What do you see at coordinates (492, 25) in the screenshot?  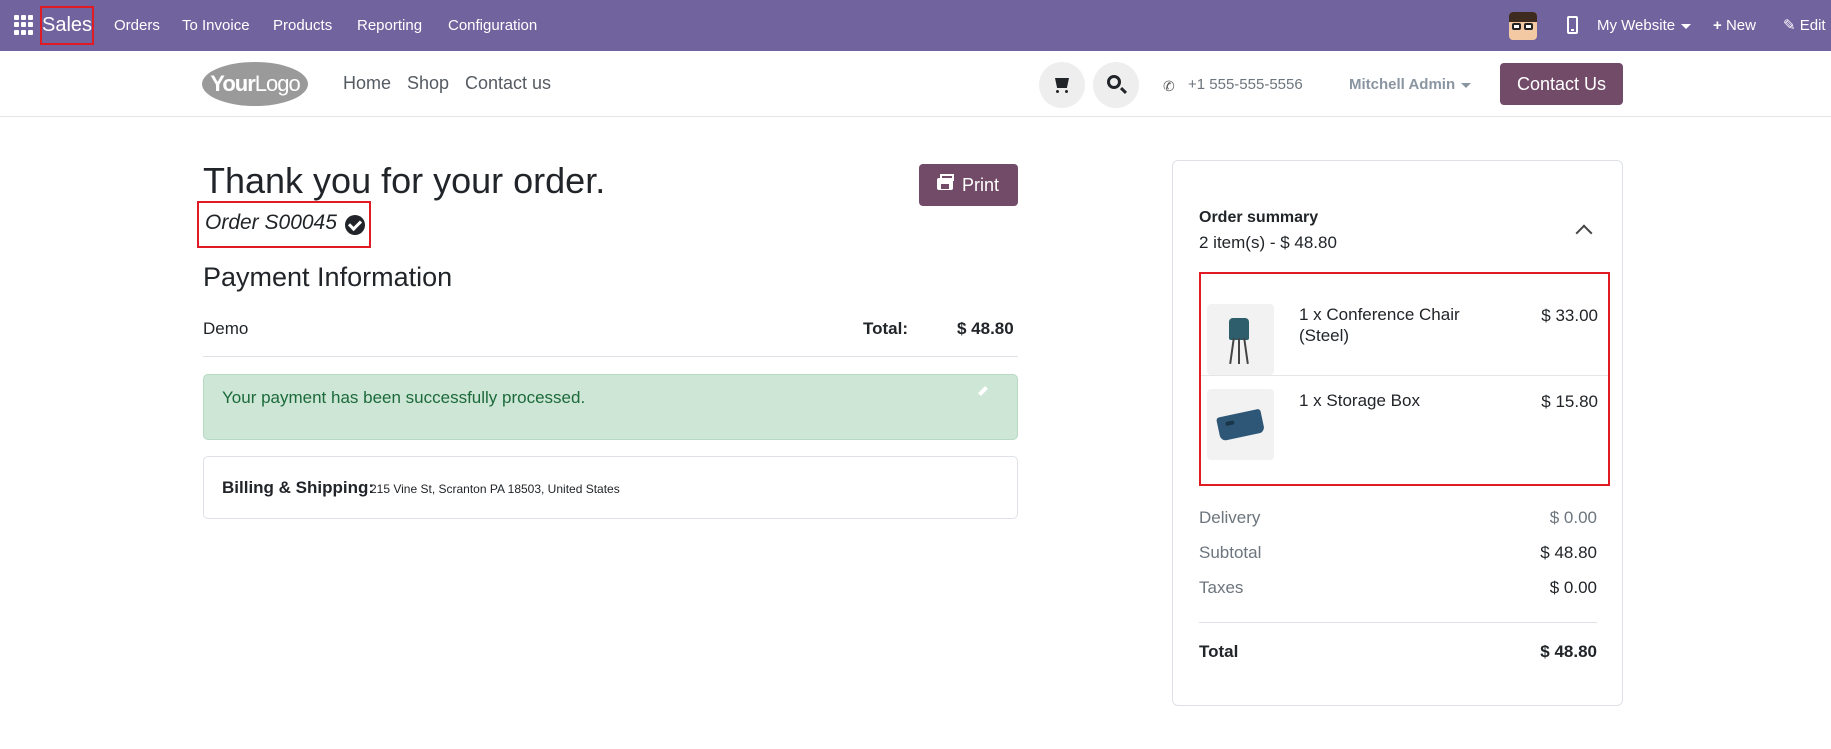 I see `menu-configuration: Configuration` at bounding box center [492, 25].